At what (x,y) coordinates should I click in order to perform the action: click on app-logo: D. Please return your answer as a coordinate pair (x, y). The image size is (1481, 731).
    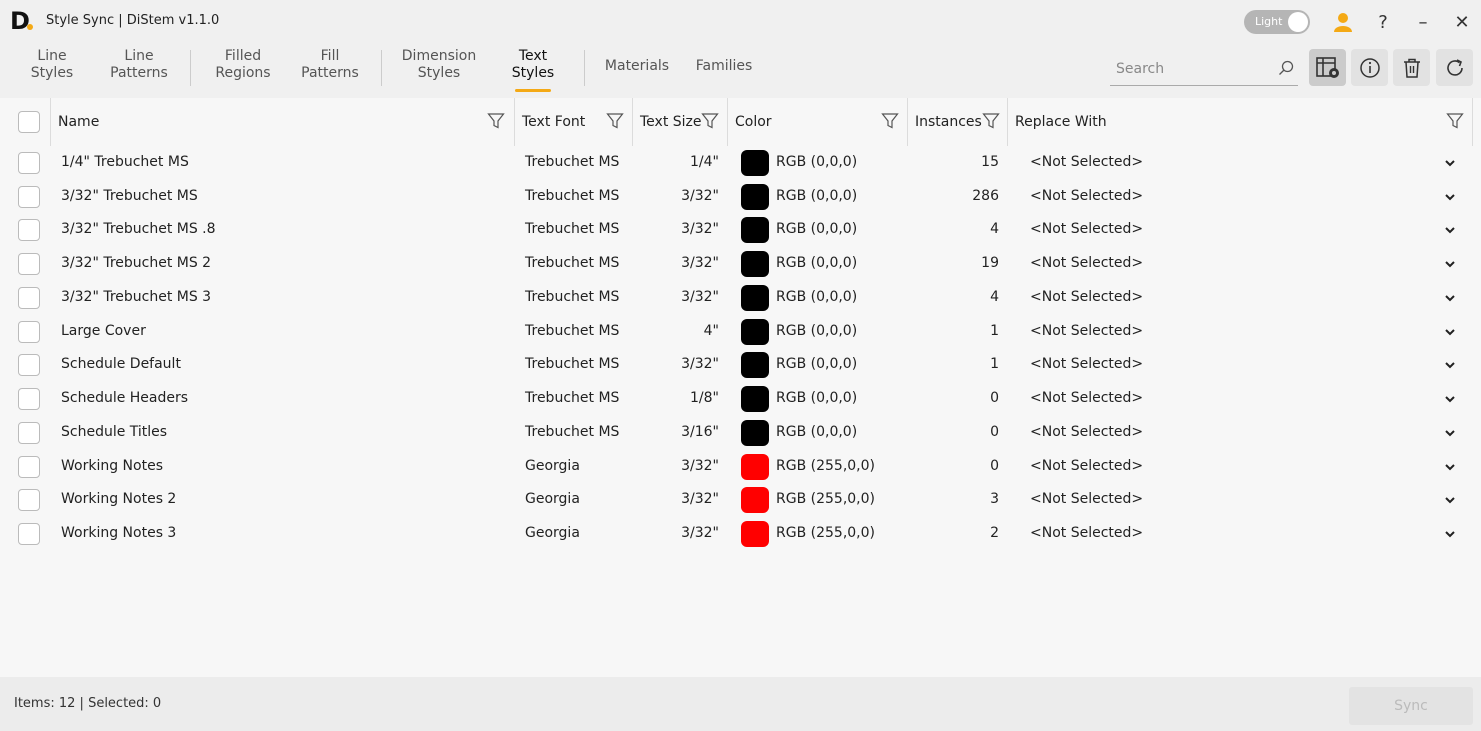
    Looking at the image, I should click on (20, 21).